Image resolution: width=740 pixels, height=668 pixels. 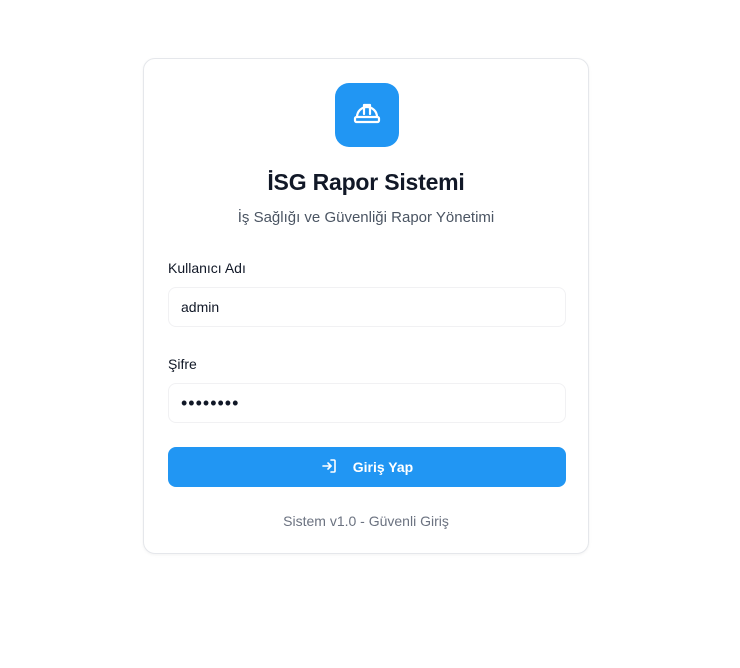 What do you see at coordinates (366, 182) in the screenshot?
I see `page-title: İSG Rapor Sistemi` at bounding box center [366, 182].